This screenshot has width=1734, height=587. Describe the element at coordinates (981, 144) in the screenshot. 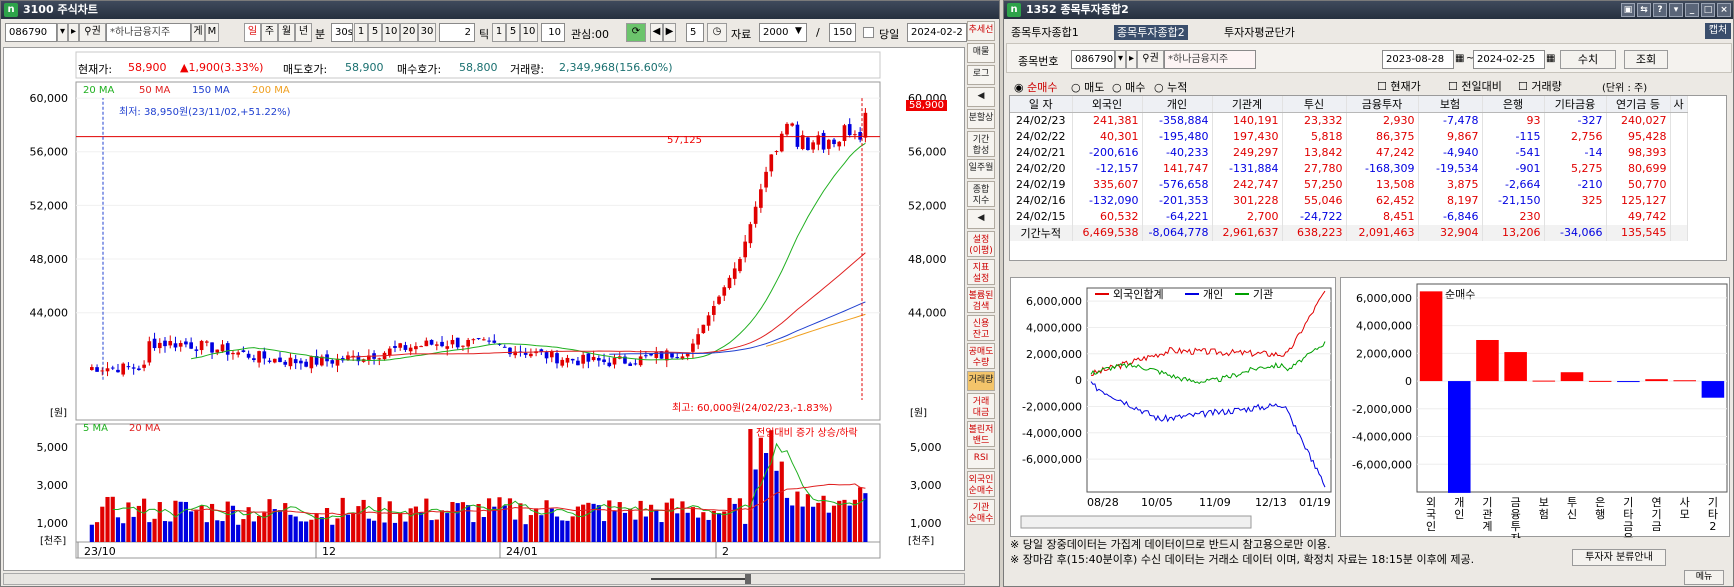

I see `sidebar-item-5: 기간 합성` at that location.